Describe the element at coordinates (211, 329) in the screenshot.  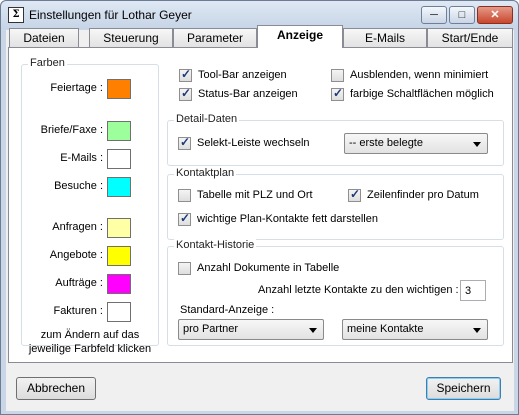
I see `standard-anzeige-dropdown-value: pro Partner` at that location.